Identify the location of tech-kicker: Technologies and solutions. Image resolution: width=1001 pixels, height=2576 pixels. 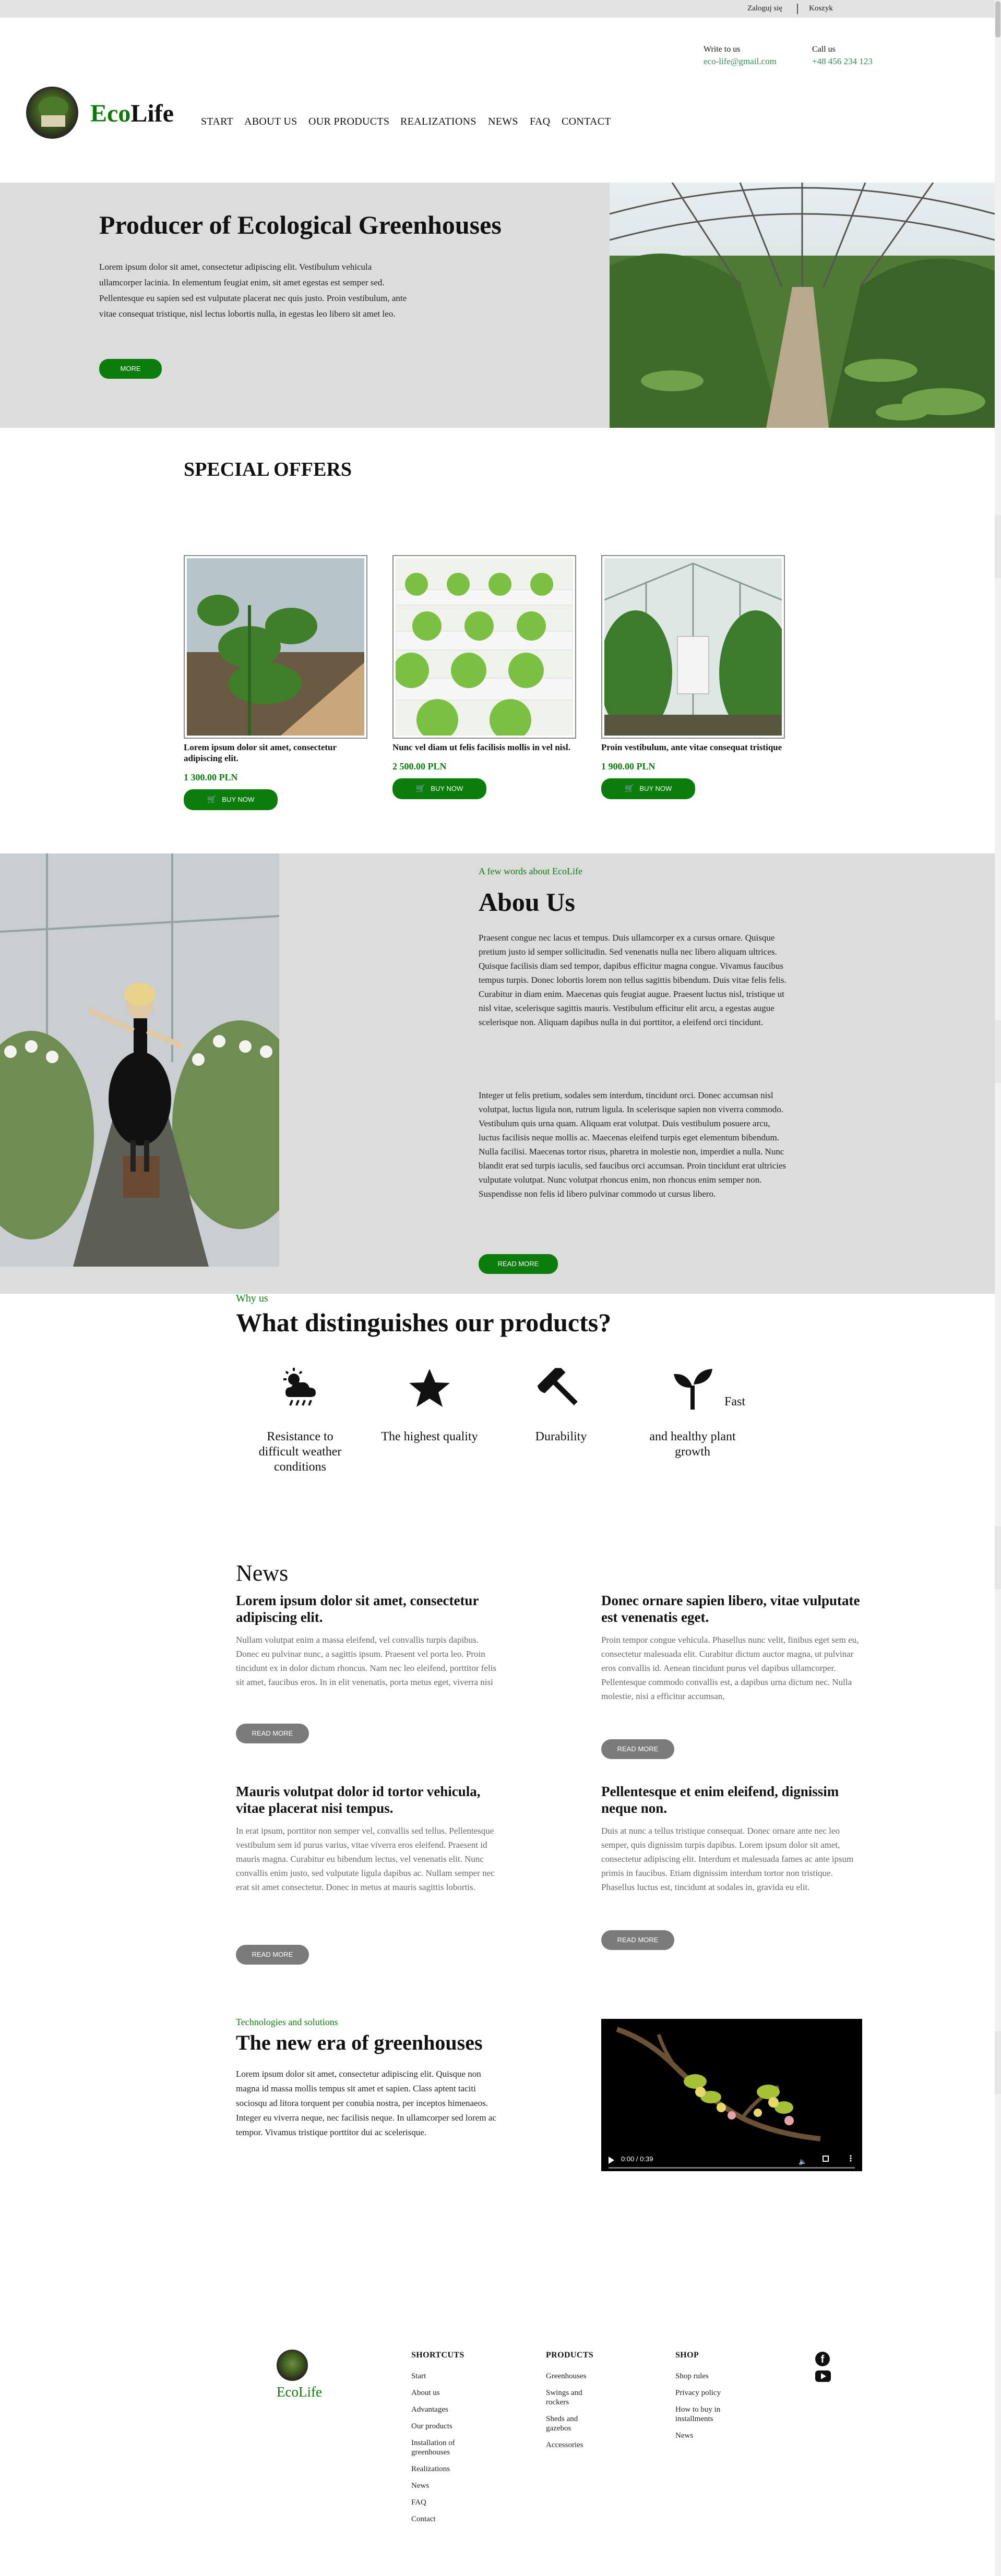
(287, 2022).